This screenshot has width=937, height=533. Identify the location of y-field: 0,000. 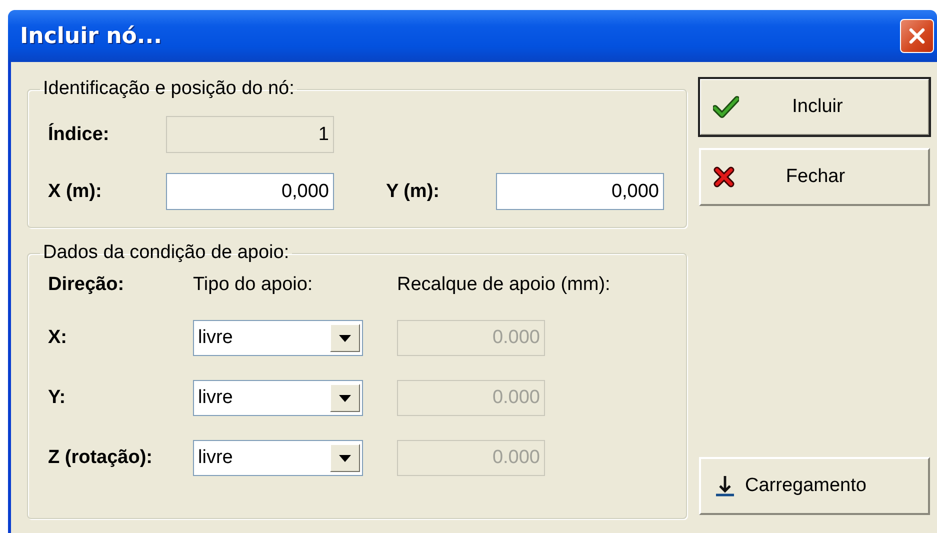
(580, 191).